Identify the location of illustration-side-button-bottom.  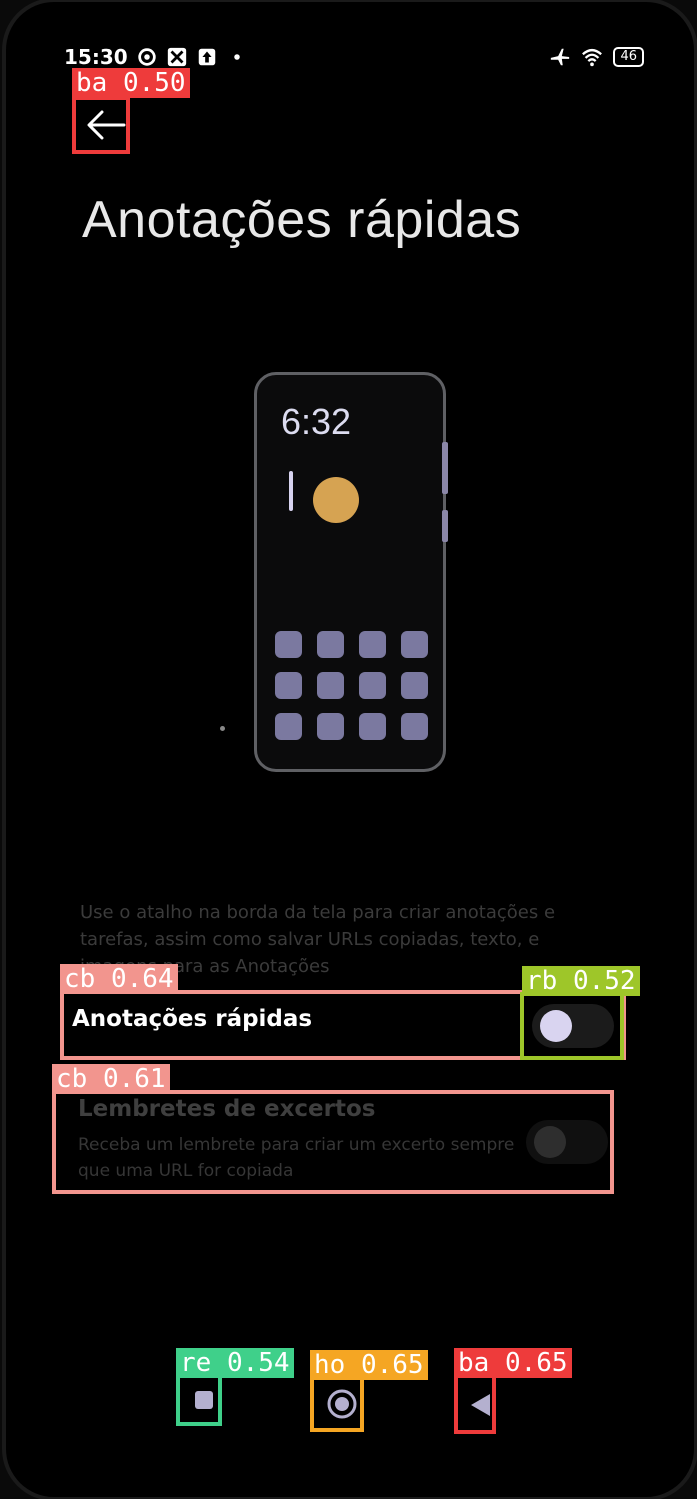
(445, 526).